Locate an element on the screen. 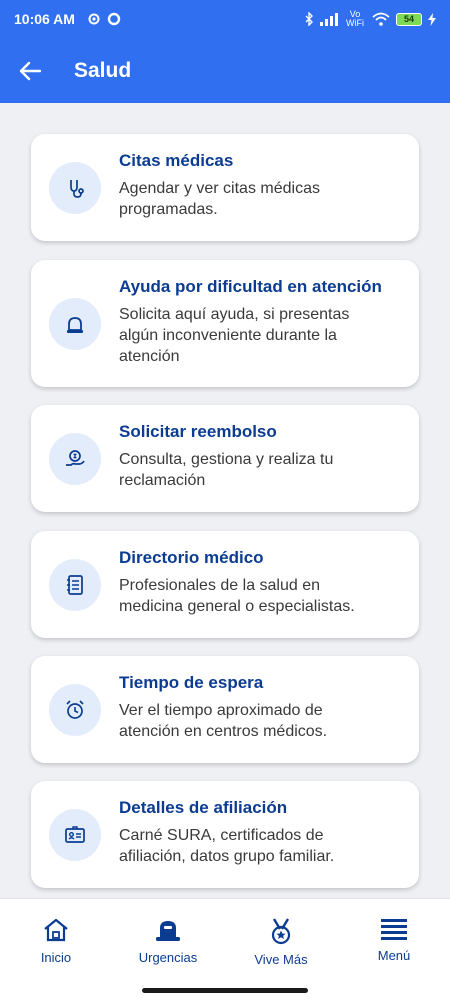 This screenshot has height=1000, width=450. circle-icon is located at coordinates (114, 19).